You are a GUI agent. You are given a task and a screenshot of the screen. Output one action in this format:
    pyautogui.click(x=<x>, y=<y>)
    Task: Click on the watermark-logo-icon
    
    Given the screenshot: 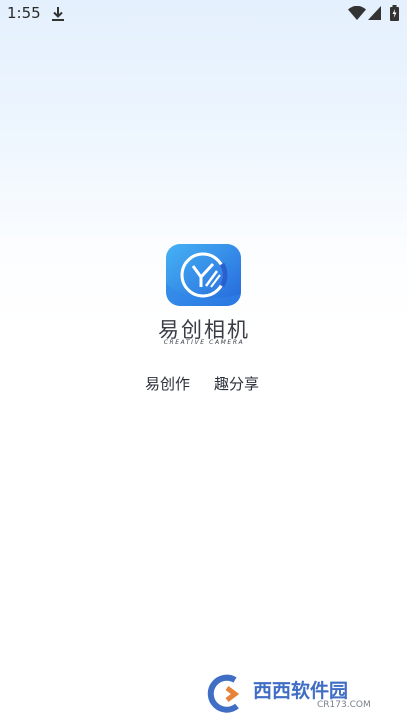 What is the action you would take?
    pyautogui.click(x=223, y=693)
    